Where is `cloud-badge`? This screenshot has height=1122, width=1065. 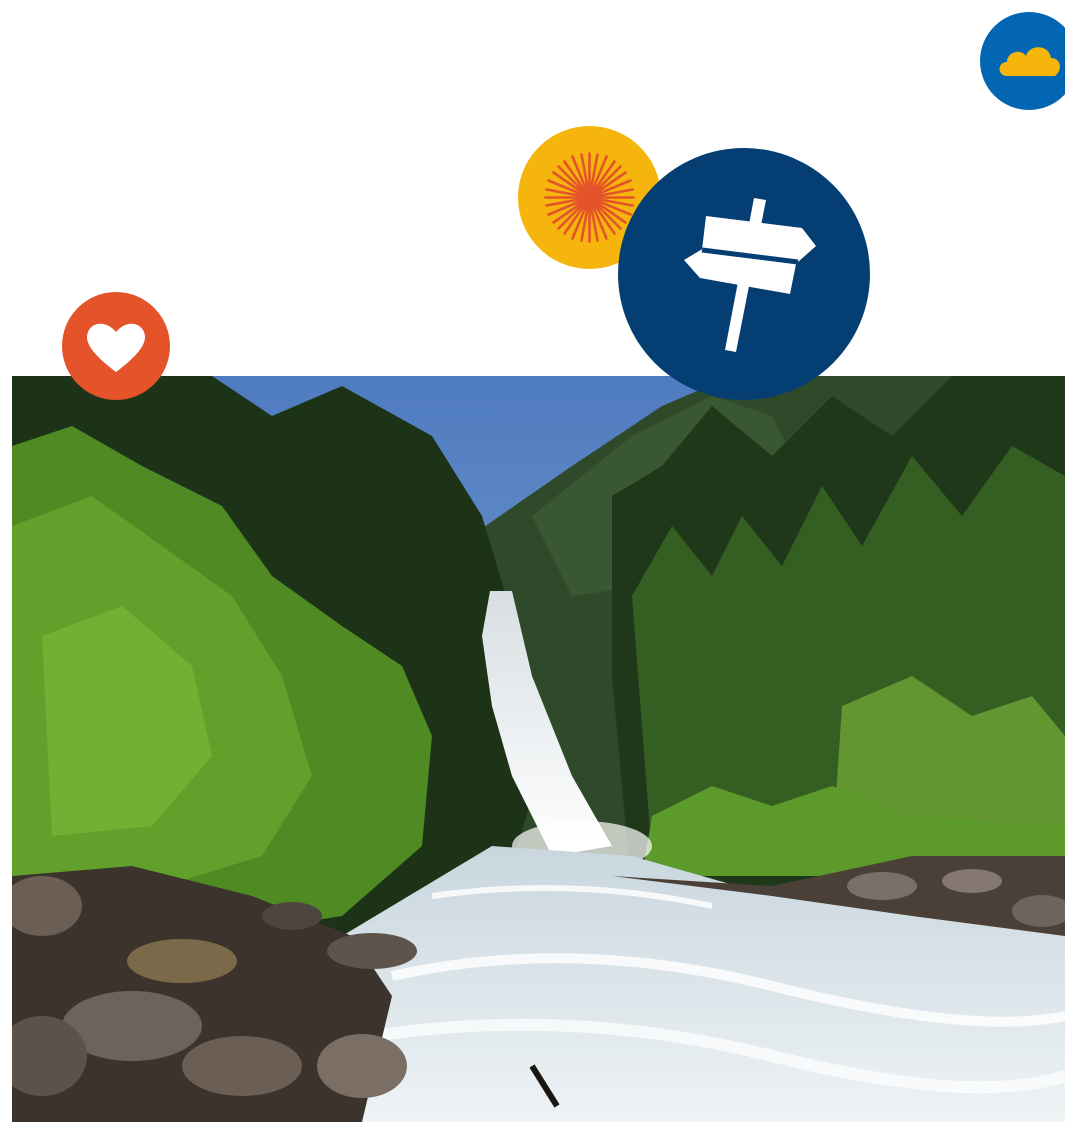 cloud-badge is located at coordinates (1022, 61).